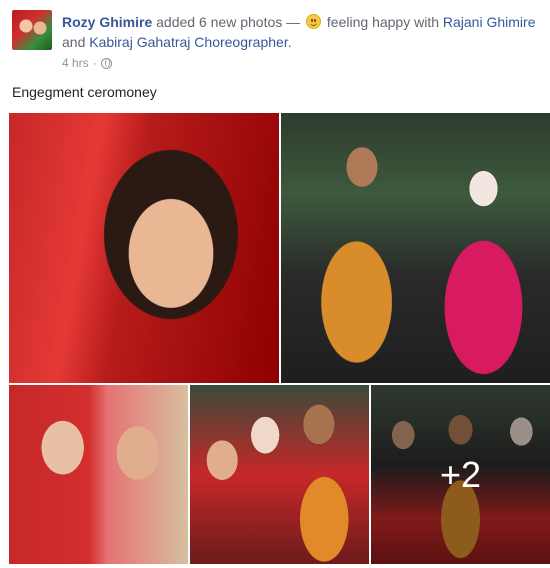 The image size is (550, 568). I want to click on post-photo-5: +2, so click(460, 474).